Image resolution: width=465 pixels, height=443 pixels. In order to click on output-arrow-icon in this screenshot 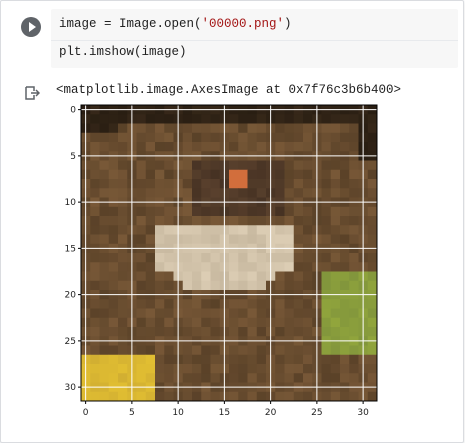, I will do `click(32, 93)`.